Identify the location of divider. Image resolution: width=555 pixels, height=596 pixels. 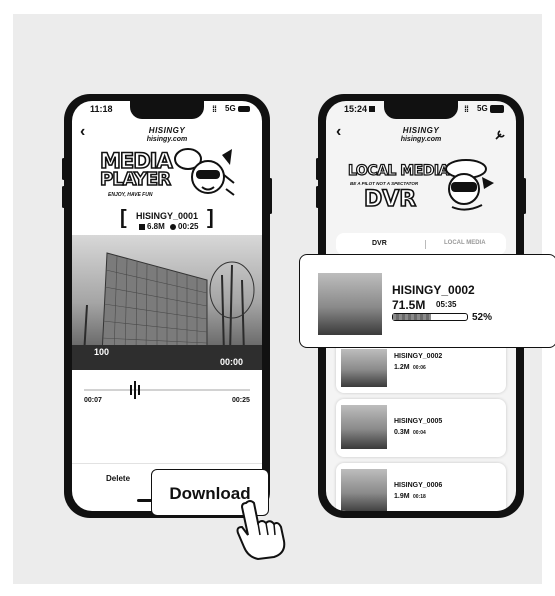
(167, 463).